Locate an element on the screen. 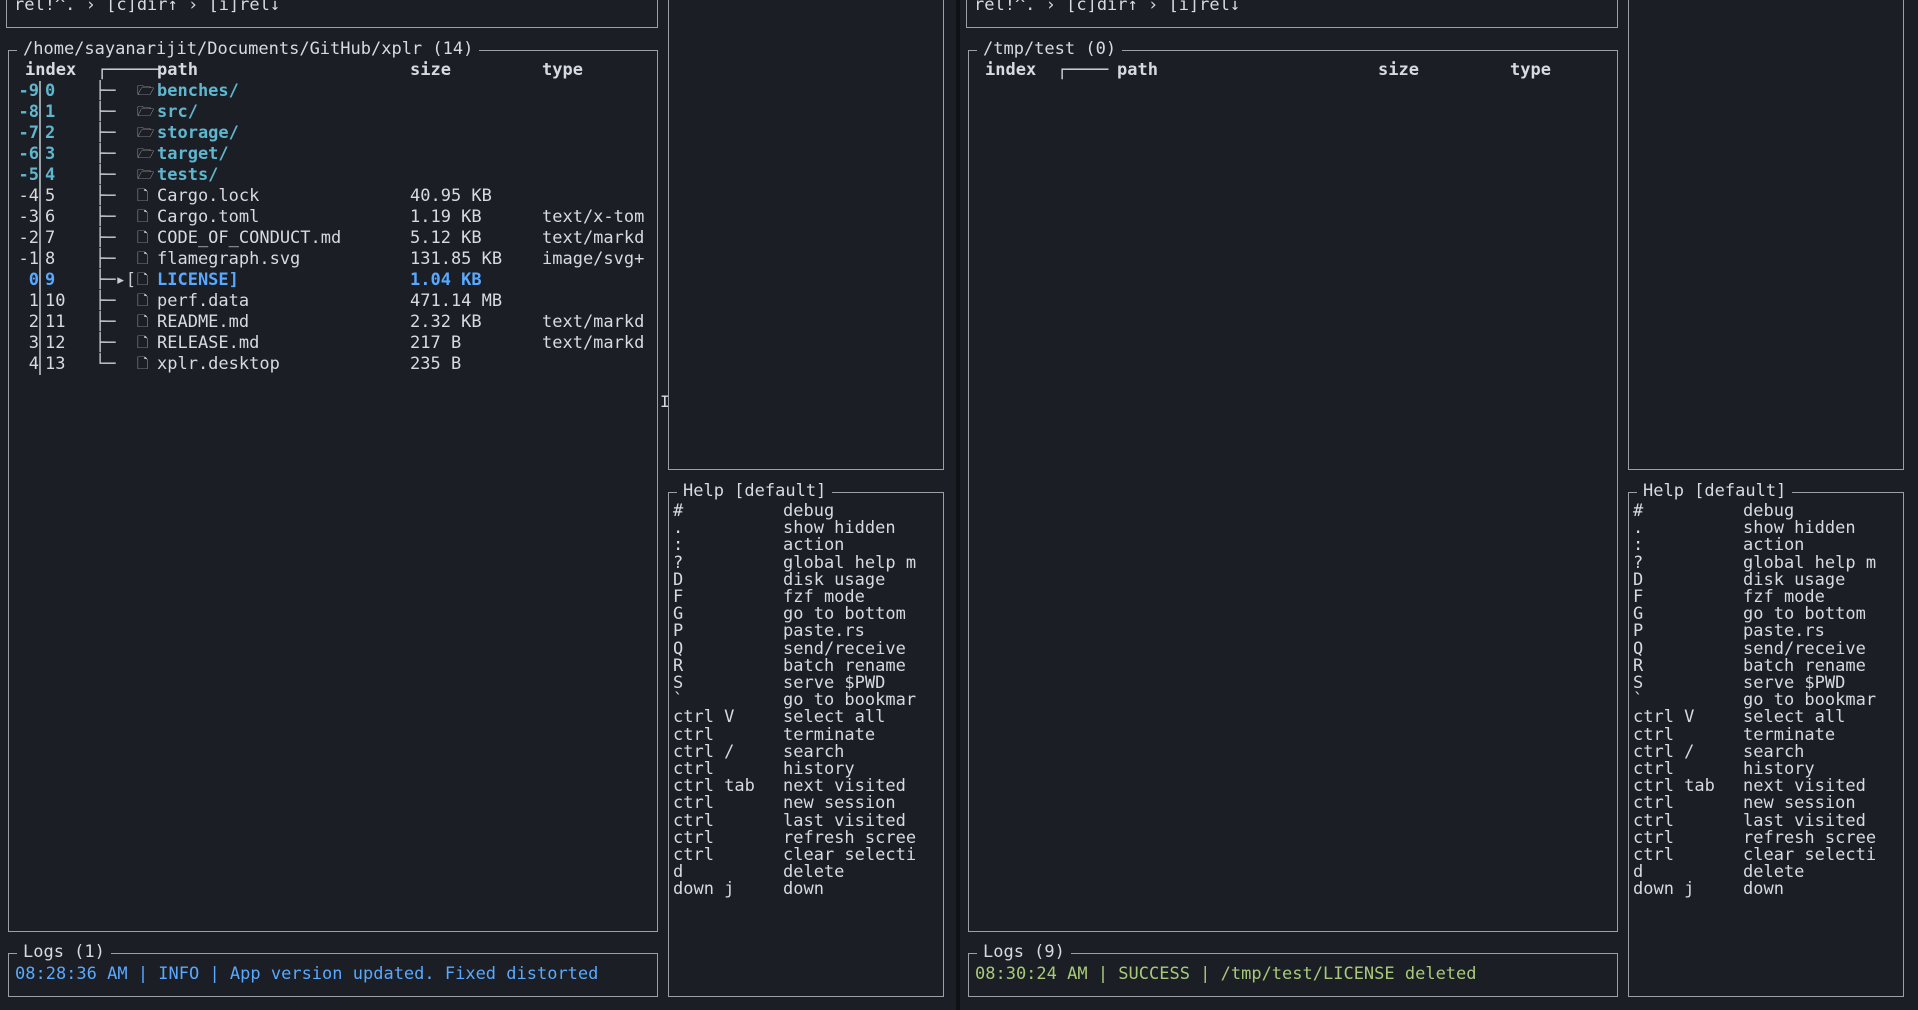 This screenshot has height=1010, width=1918. row-index: 11 is located at coordinates (55, 322).